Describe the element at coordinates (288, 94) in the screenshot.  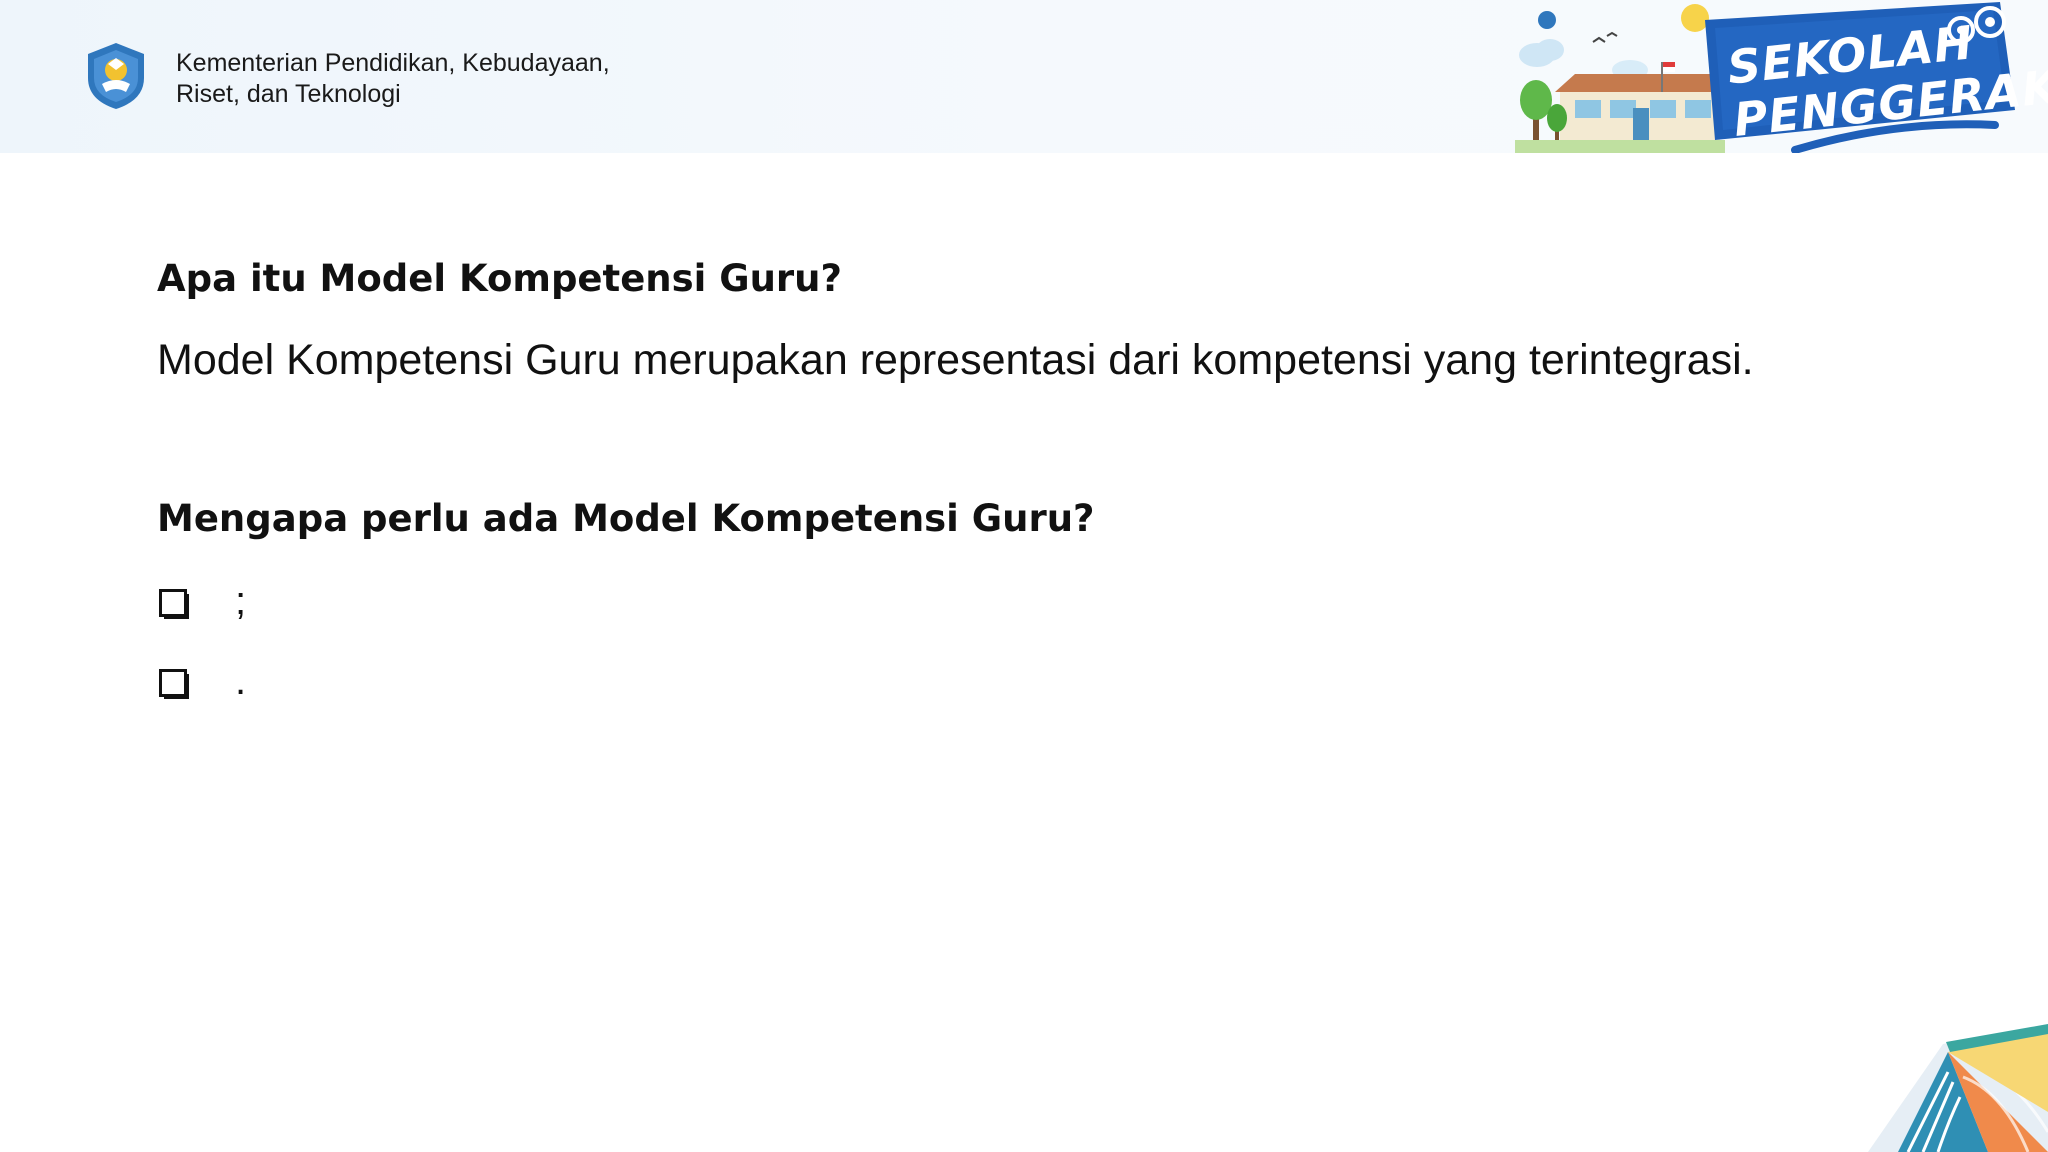
I see `ministry-name-line2: Riset, dan Teknologi` at that location.